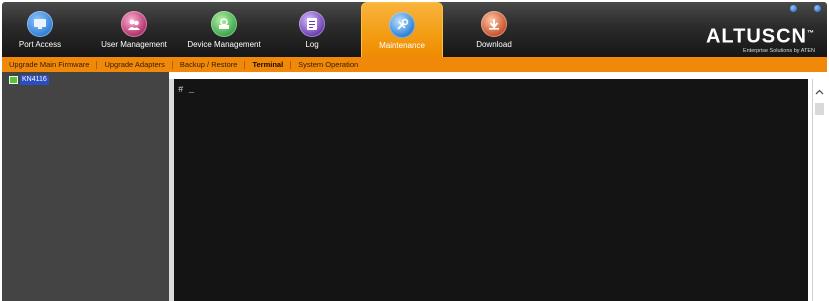 This screenshot has height=301, width=829. What do you see at coordinates (312, 24) in the screenshot?
I see `log-icon` at bounding box center [312, 24].